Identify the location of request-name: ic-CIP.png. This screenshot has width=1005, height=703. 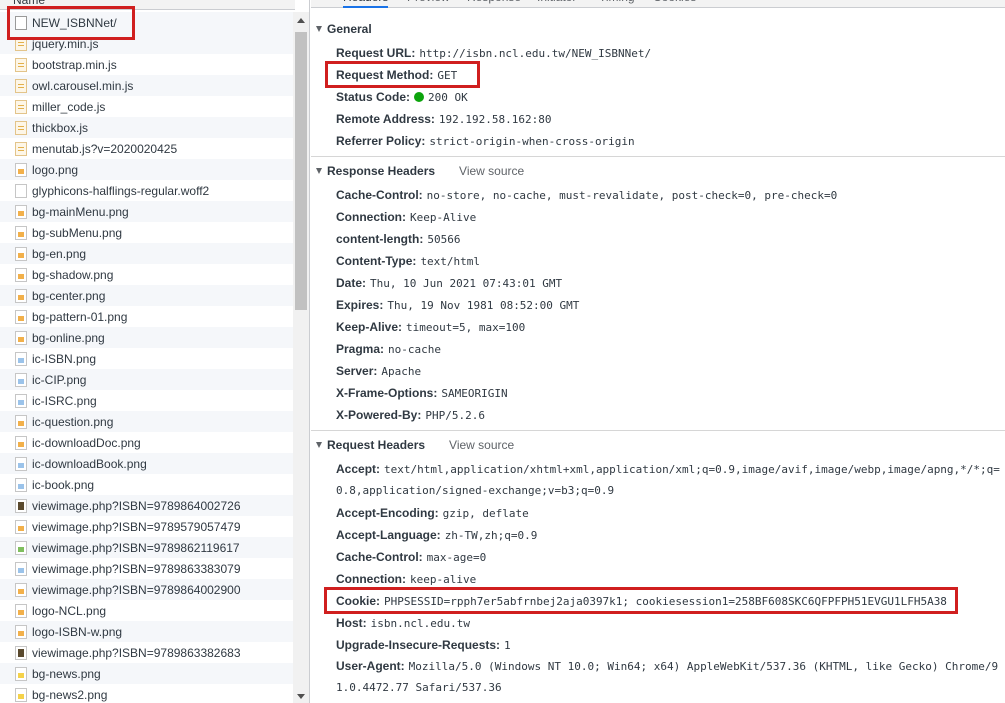
(59, 379).